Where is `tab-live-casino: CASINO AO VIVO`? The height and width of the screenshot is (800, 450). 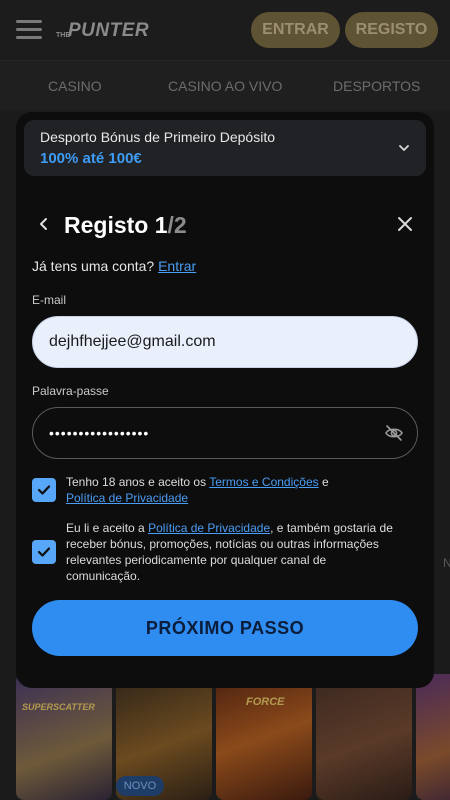 tab-live-casino: CASINO AO VIVO is located at coordinates (225, 86).